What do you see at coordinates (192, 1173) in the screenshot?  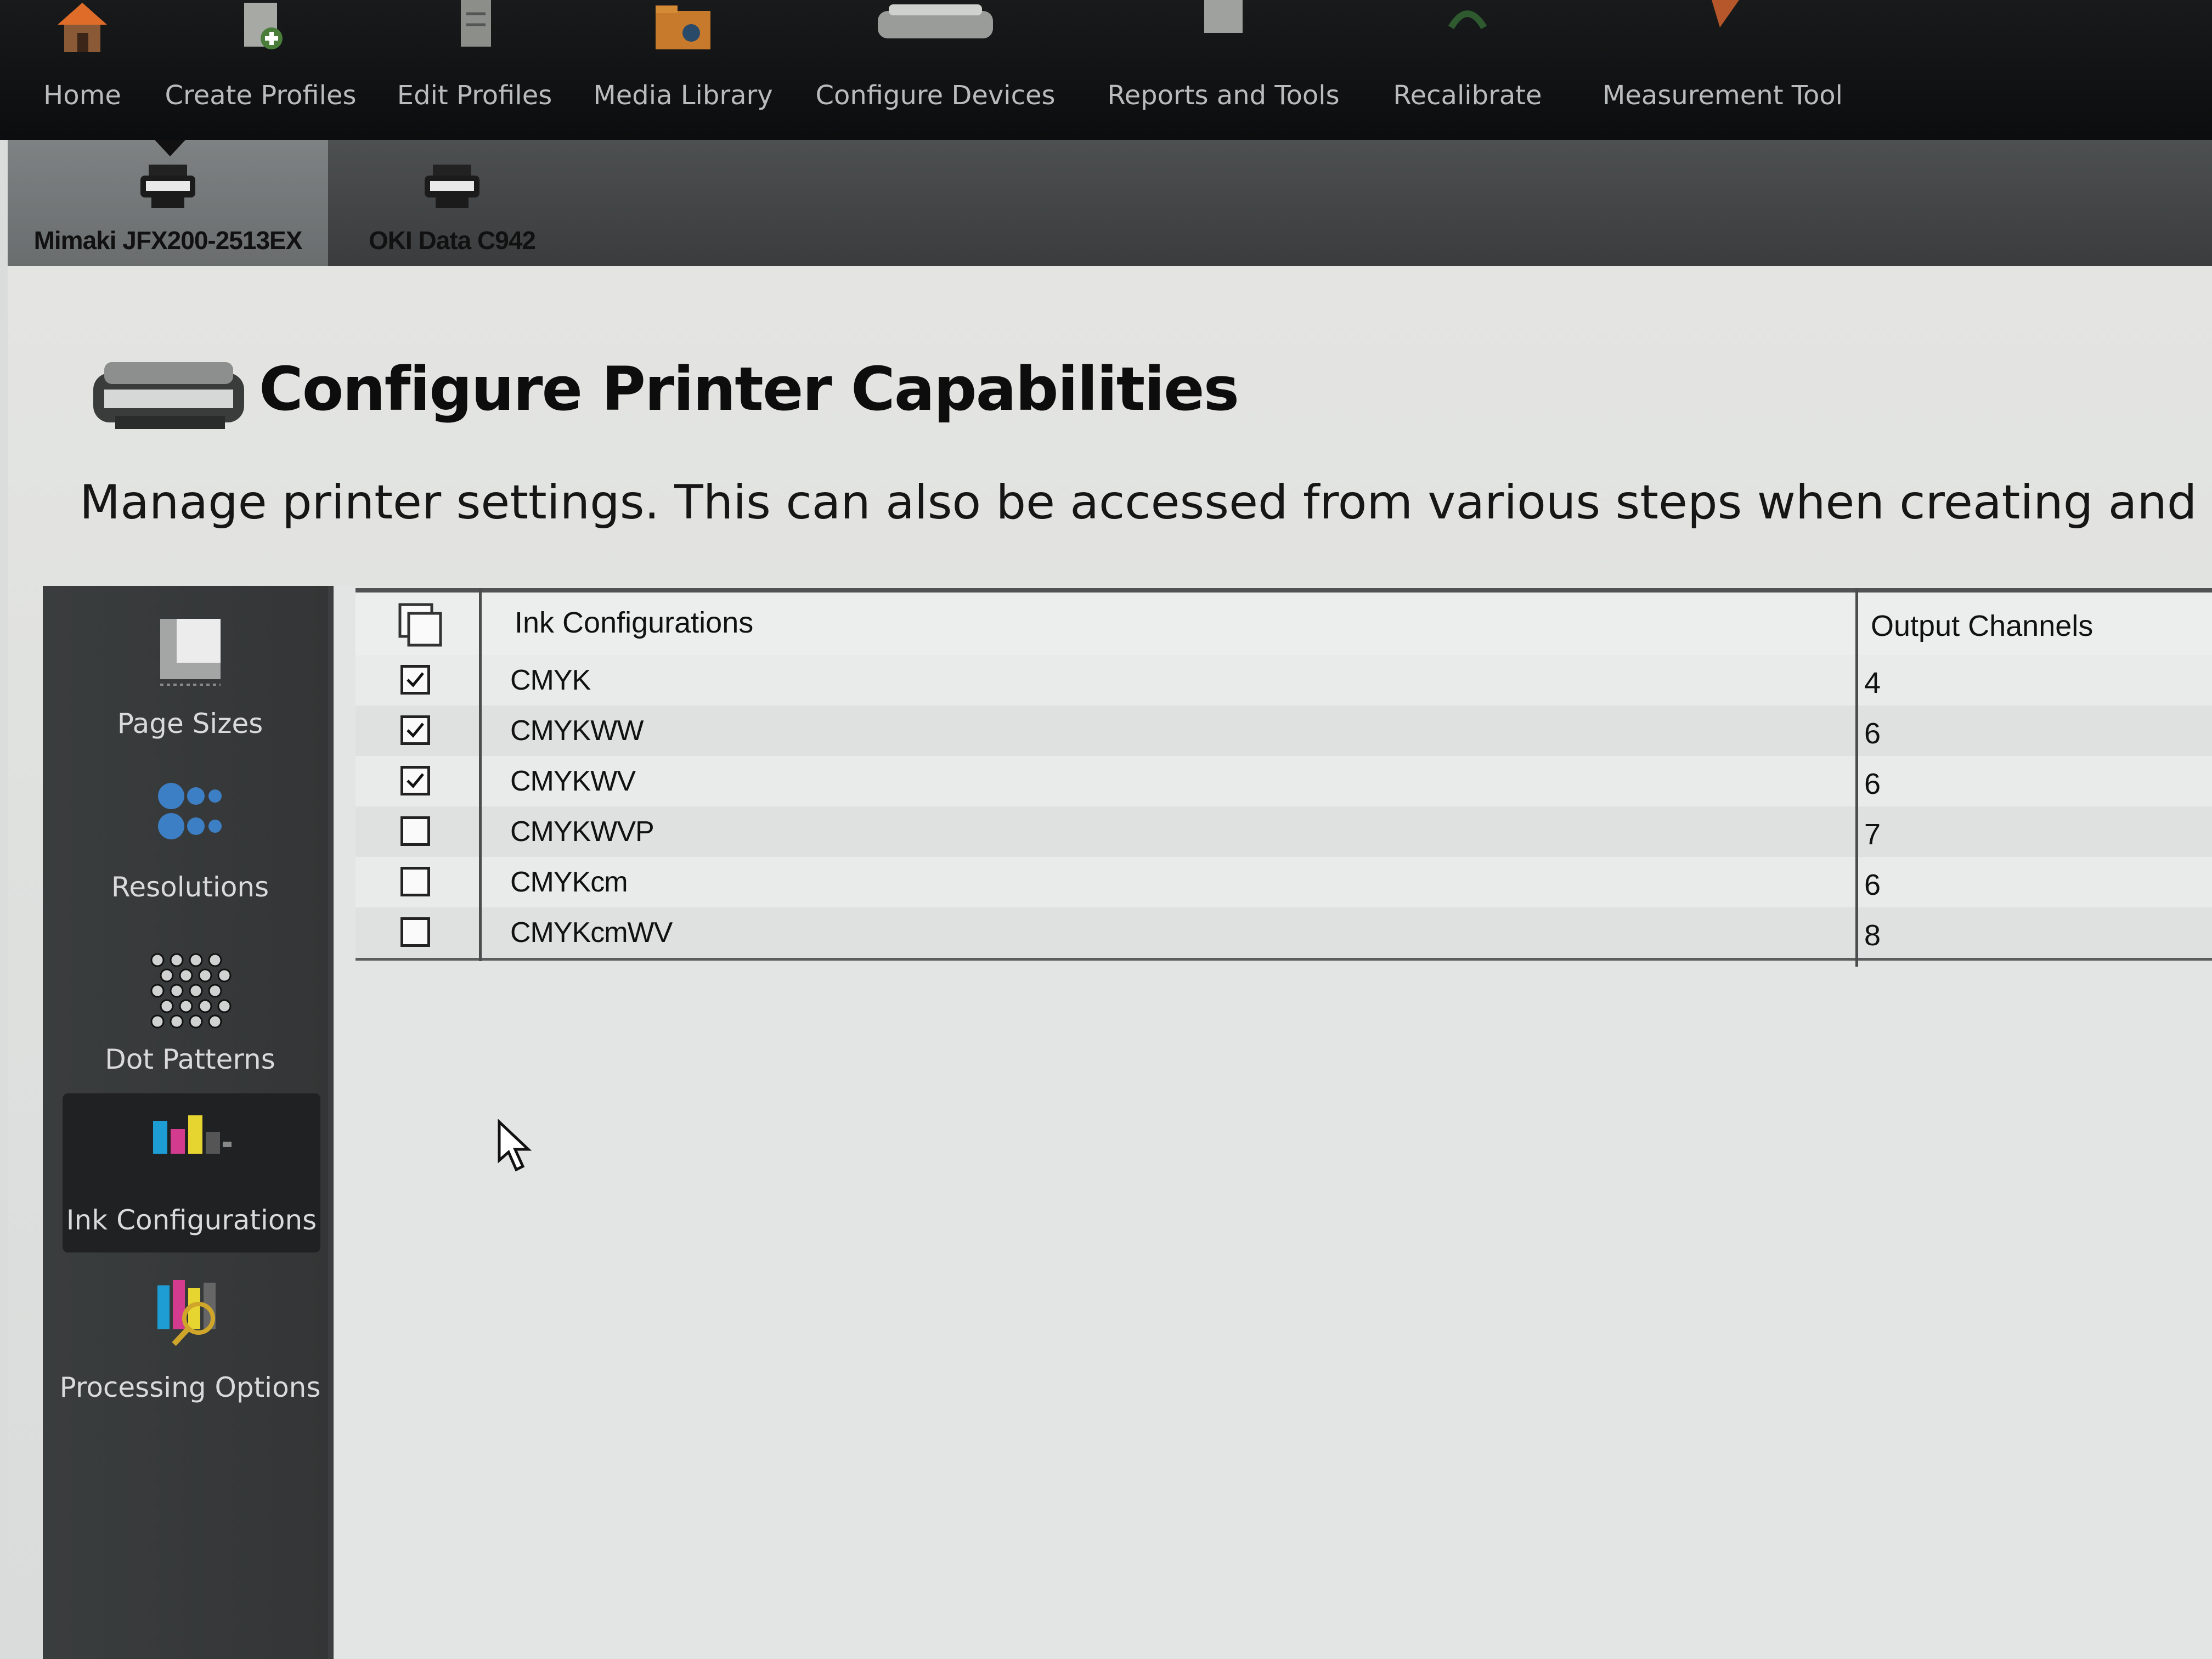 I see `menu-ink-configurations: Ink Configurations` at bounding box center [192, 1173].